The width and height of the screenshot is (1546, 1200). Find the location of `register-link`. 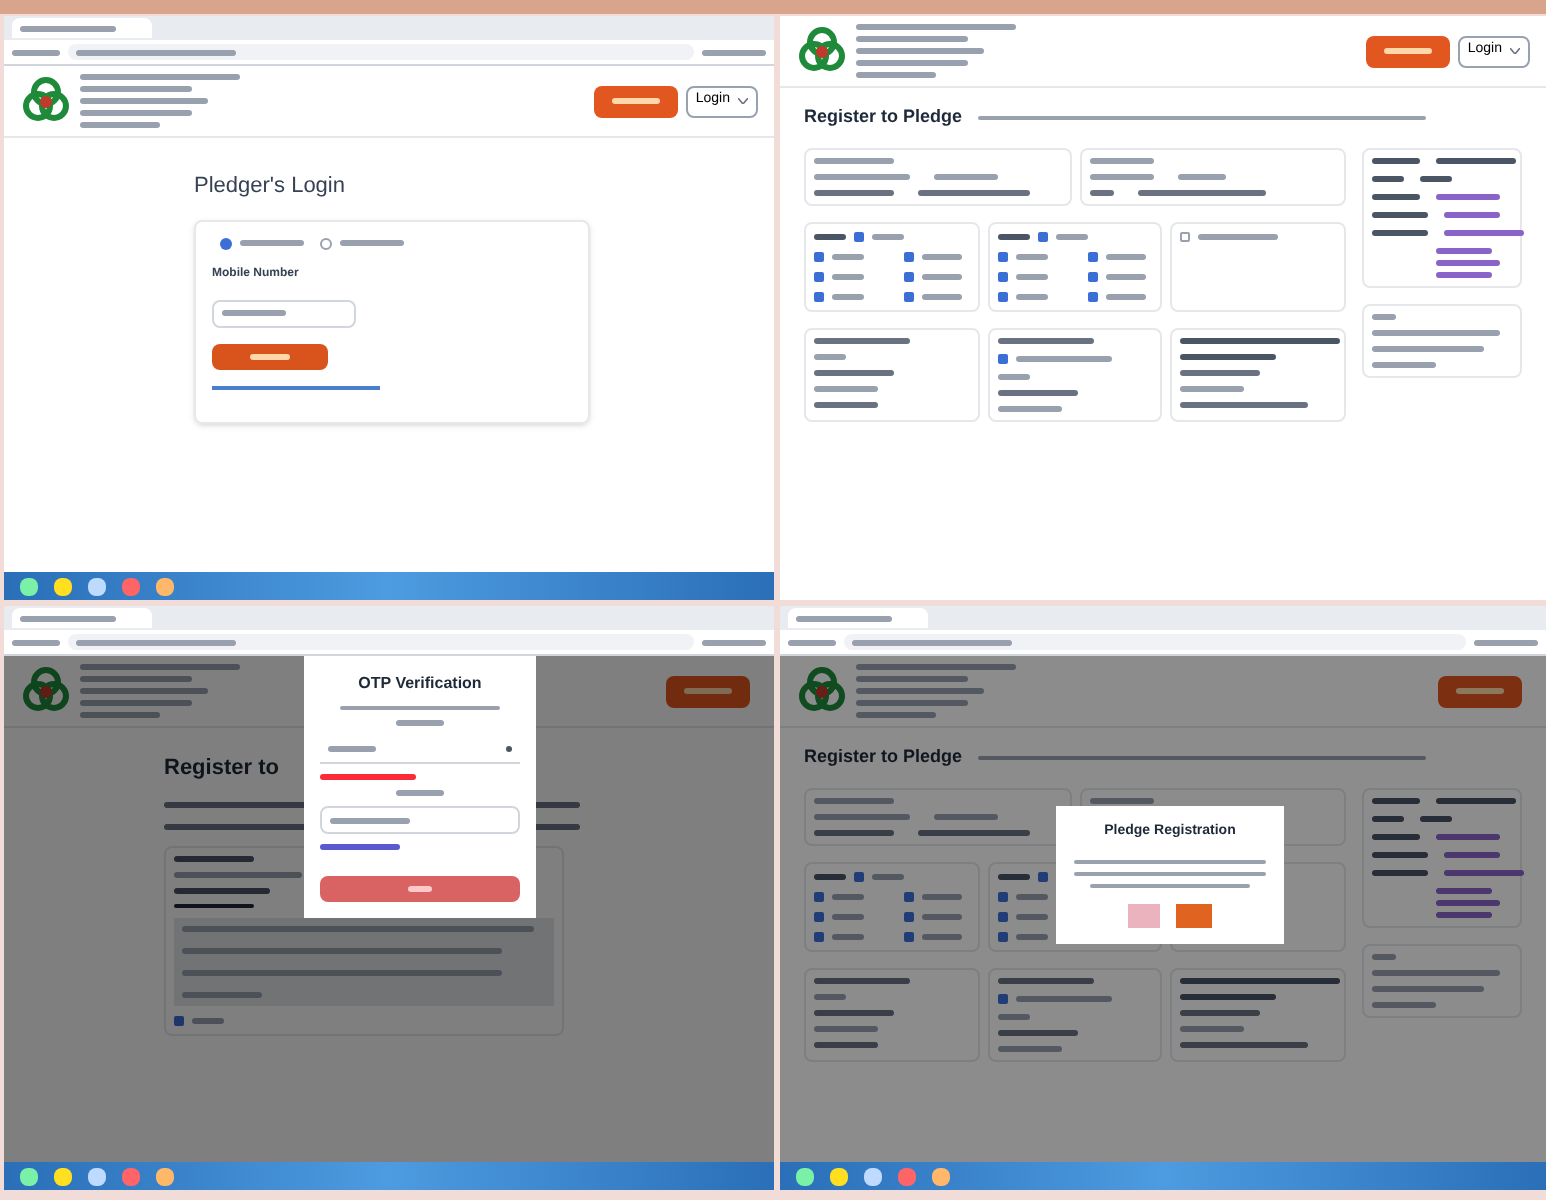

register-link is located at coordinates (296, 387).